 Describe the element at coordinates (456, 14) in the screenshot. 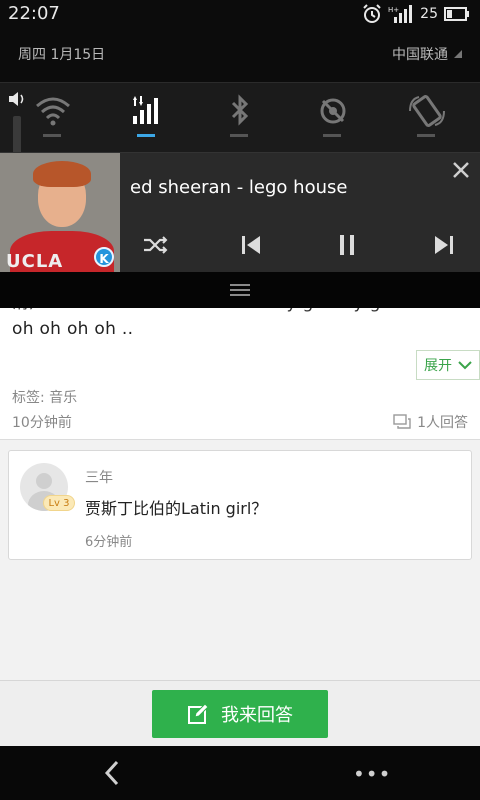

I see `battery-icon` at that location.